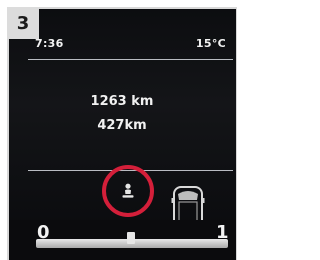 The width and height of the screenshot is (320, 260). What do you see at coordinates (128, 190) in the screenshot?
I see `seat-occupant-icon` at bounding box center [128, 190].